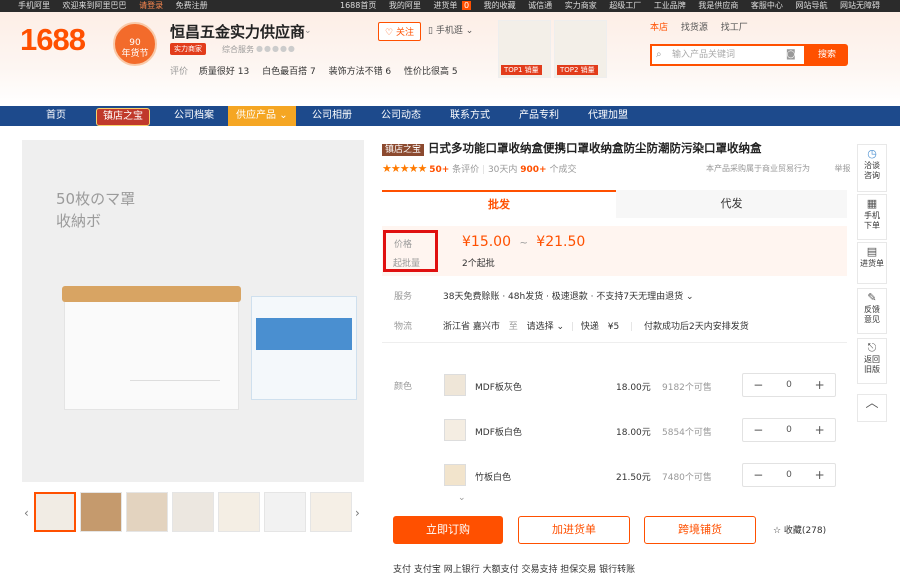 This screenshot has width=900, height=575. What do you see at coordinates (399, 31) in the screenshot?
I see `follow-button: ♡ 关注` at bounding box center [399, 31].